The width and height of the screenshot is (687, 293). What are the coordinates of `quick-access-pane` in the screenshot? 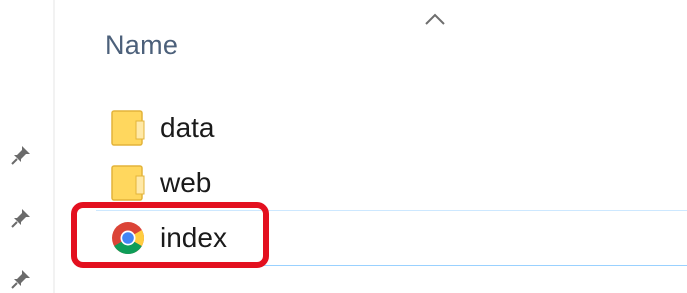 It's located at (25, 146).